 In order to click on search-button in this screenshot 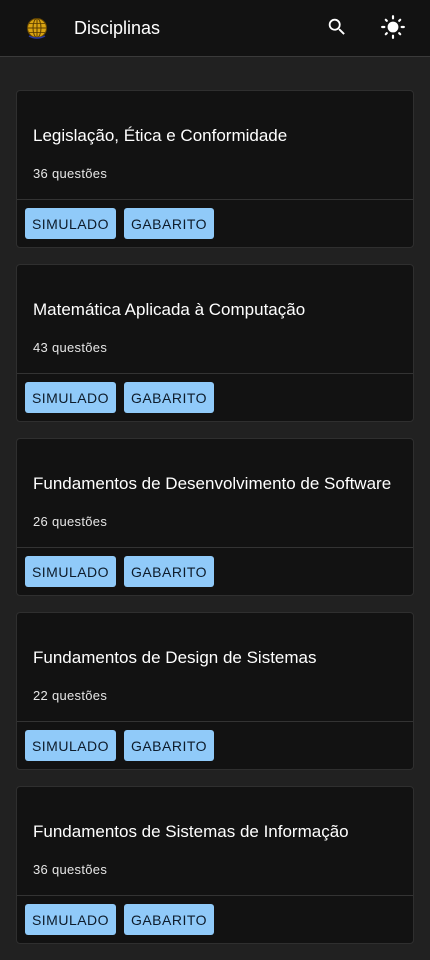, I will do `click(337, 29)`.